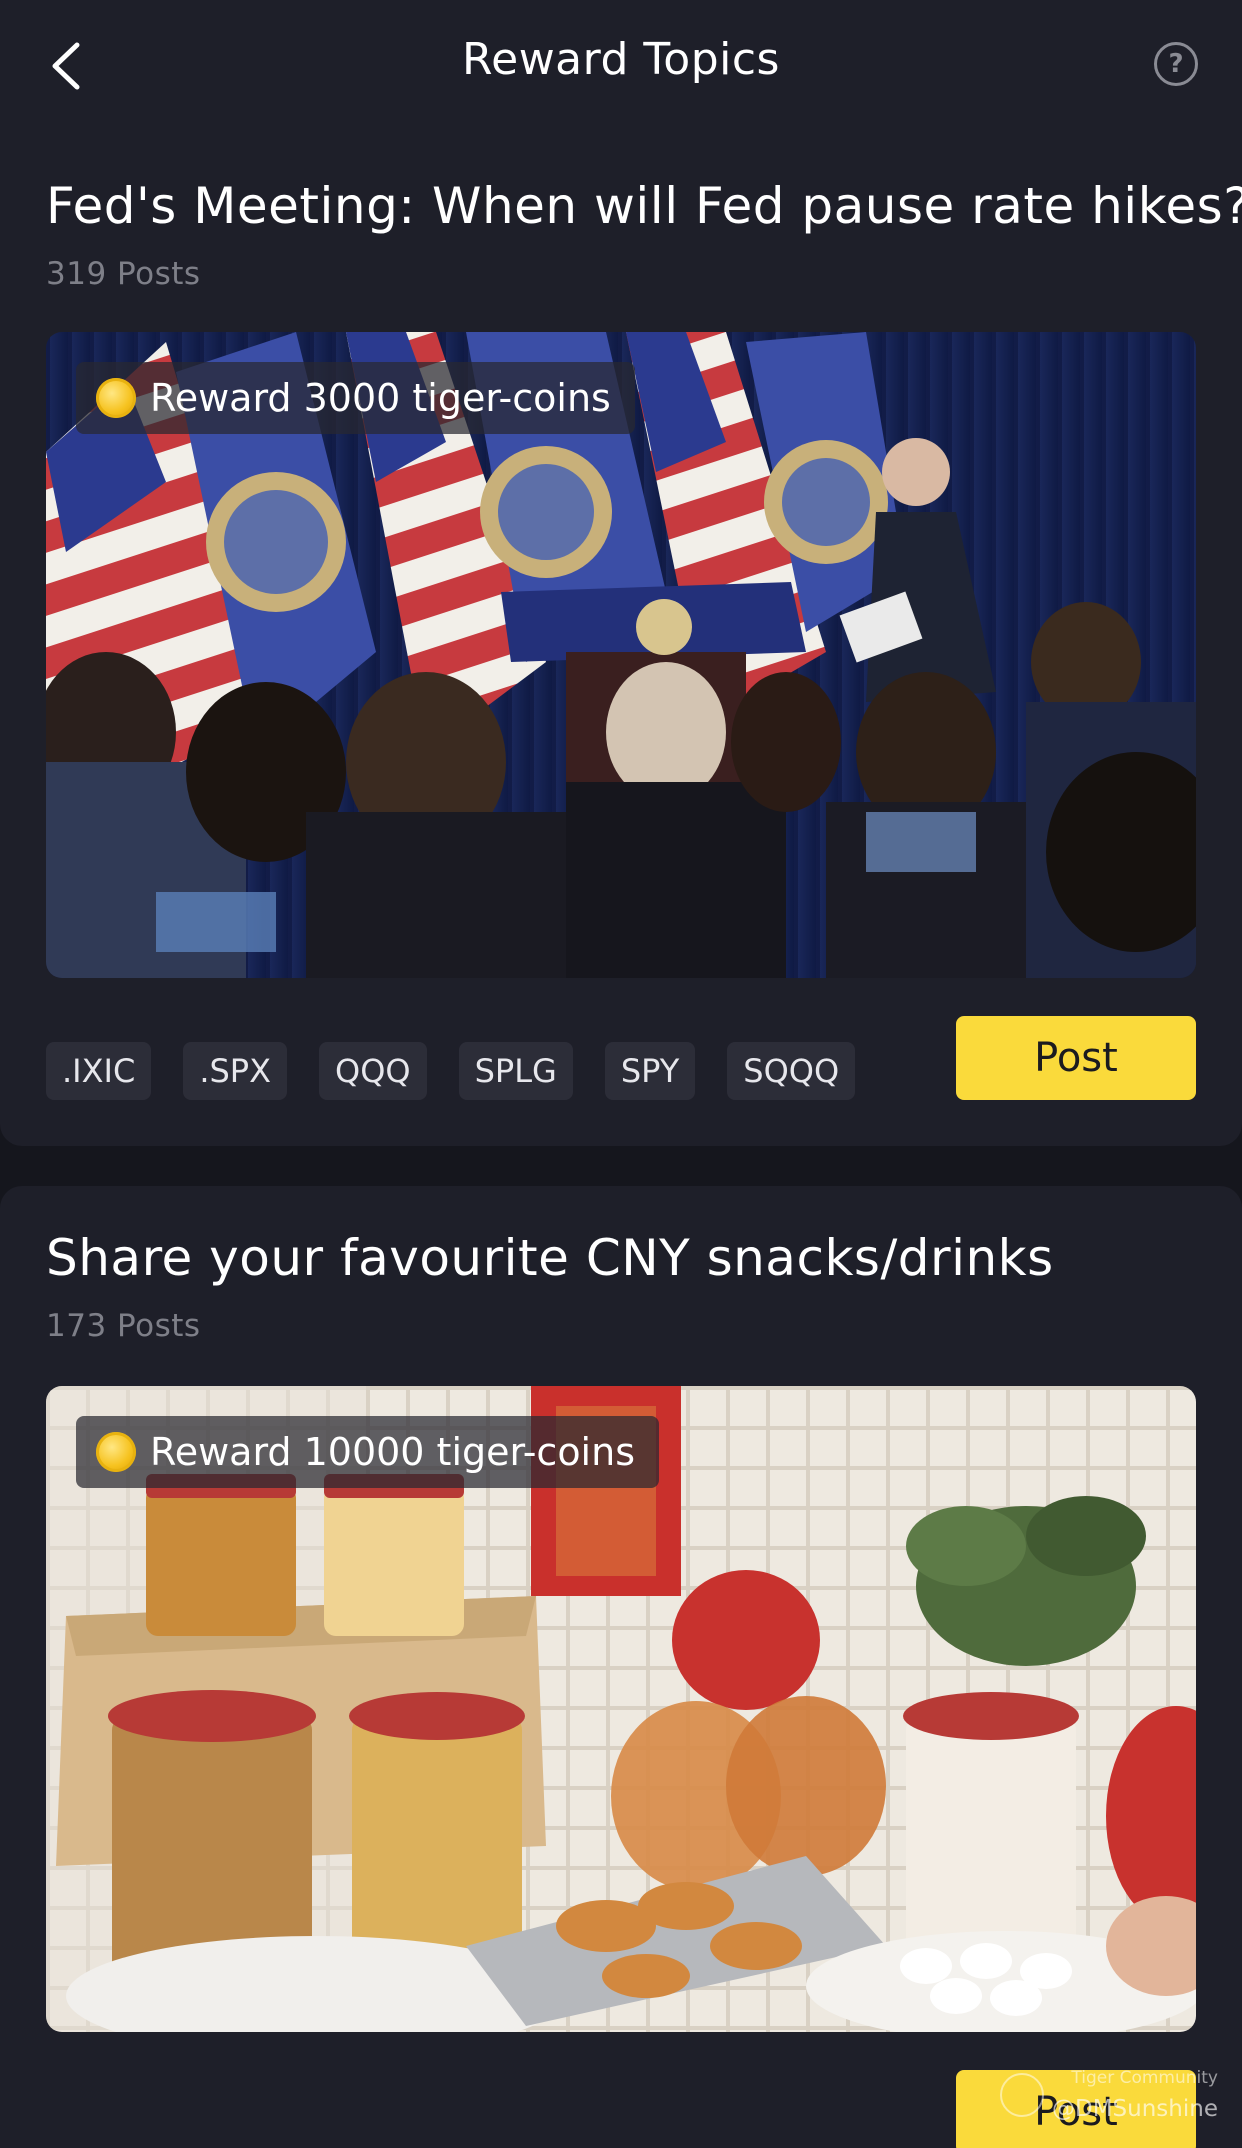  What do you see at coordinates (1144, 2078) in the screenshot?
I see `watermark-brand: Tiger Community` at bounding box center [1144, 2078].